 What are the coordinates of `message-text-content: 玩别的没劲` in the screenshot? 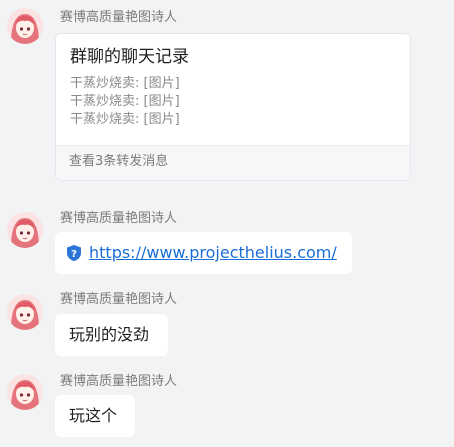 It's located at (109, 334).